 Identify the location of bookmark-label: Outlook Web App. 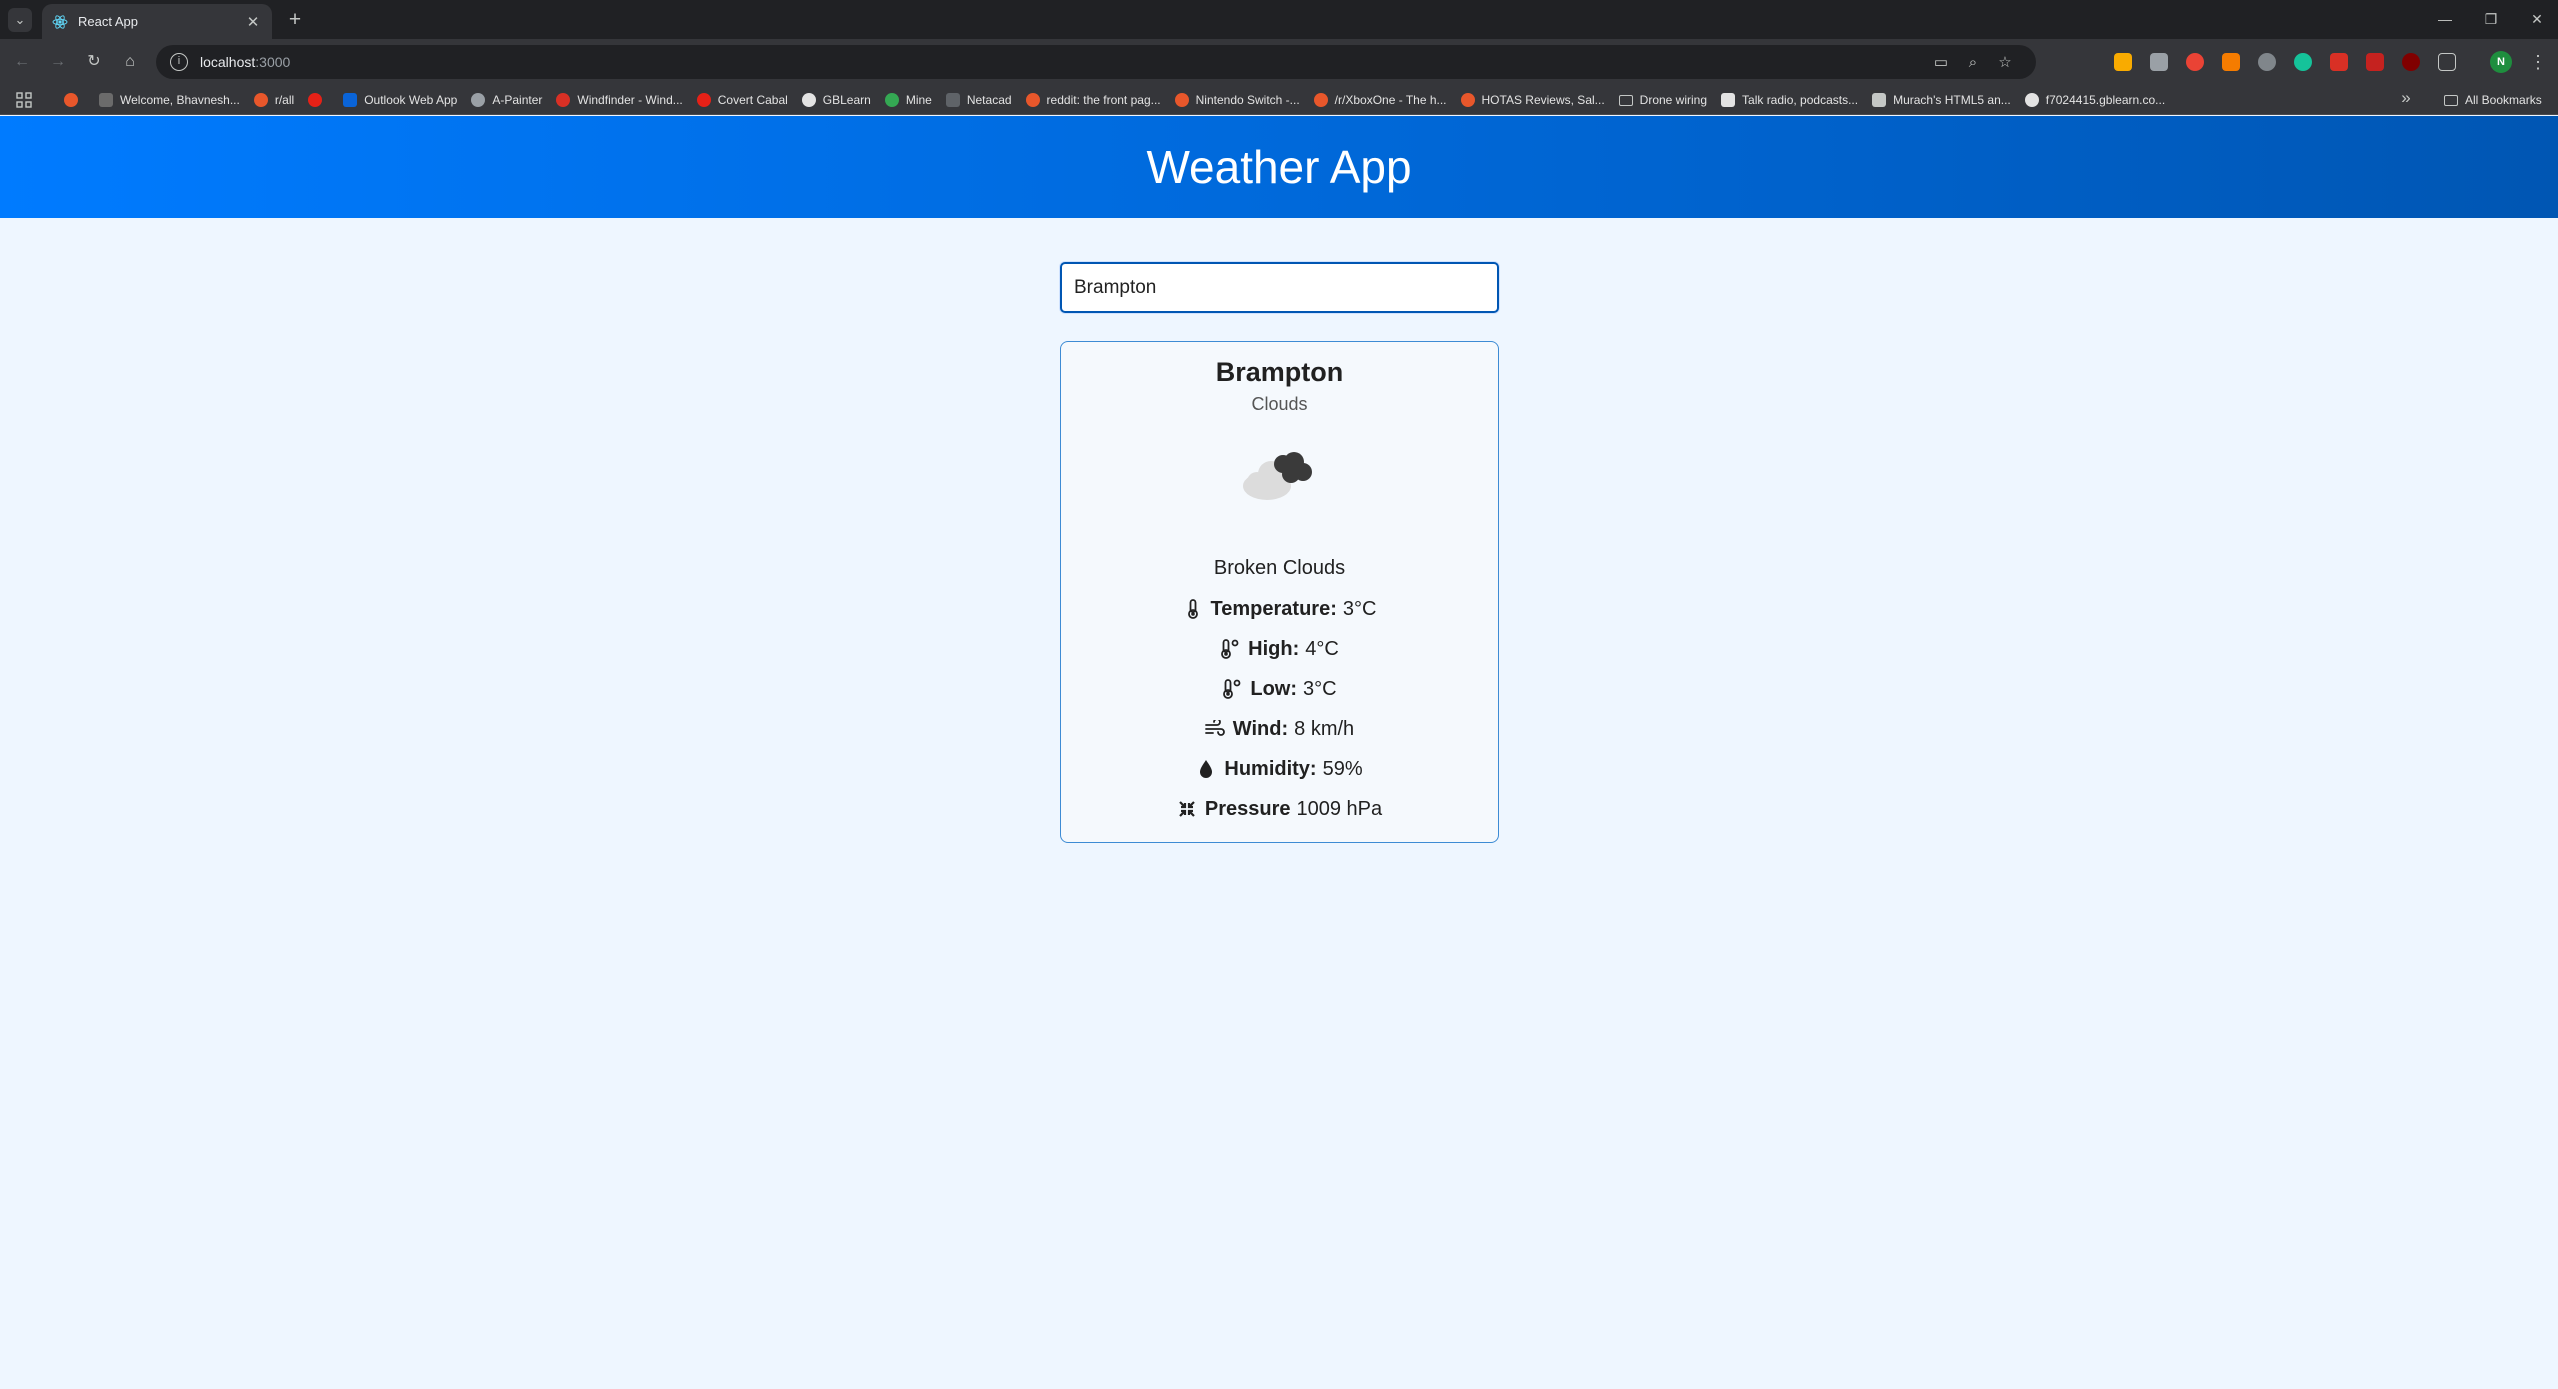
(411, 100).